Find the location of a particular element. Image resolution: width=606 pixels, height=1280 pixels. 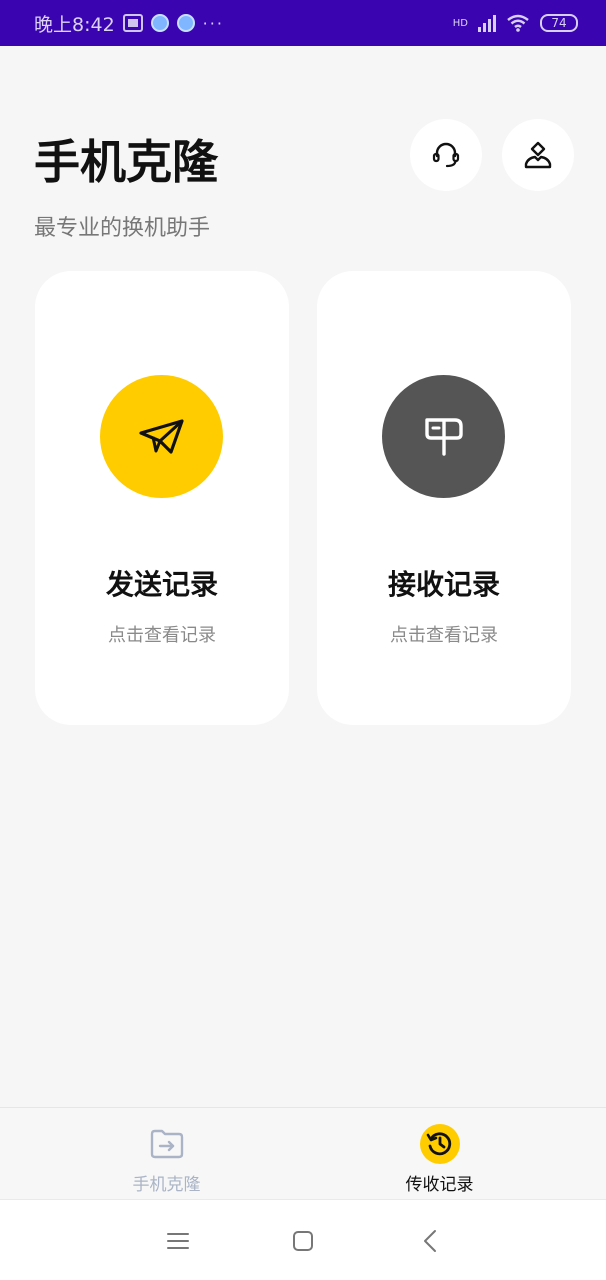

back-icon is located at coordinates (430, 1241).